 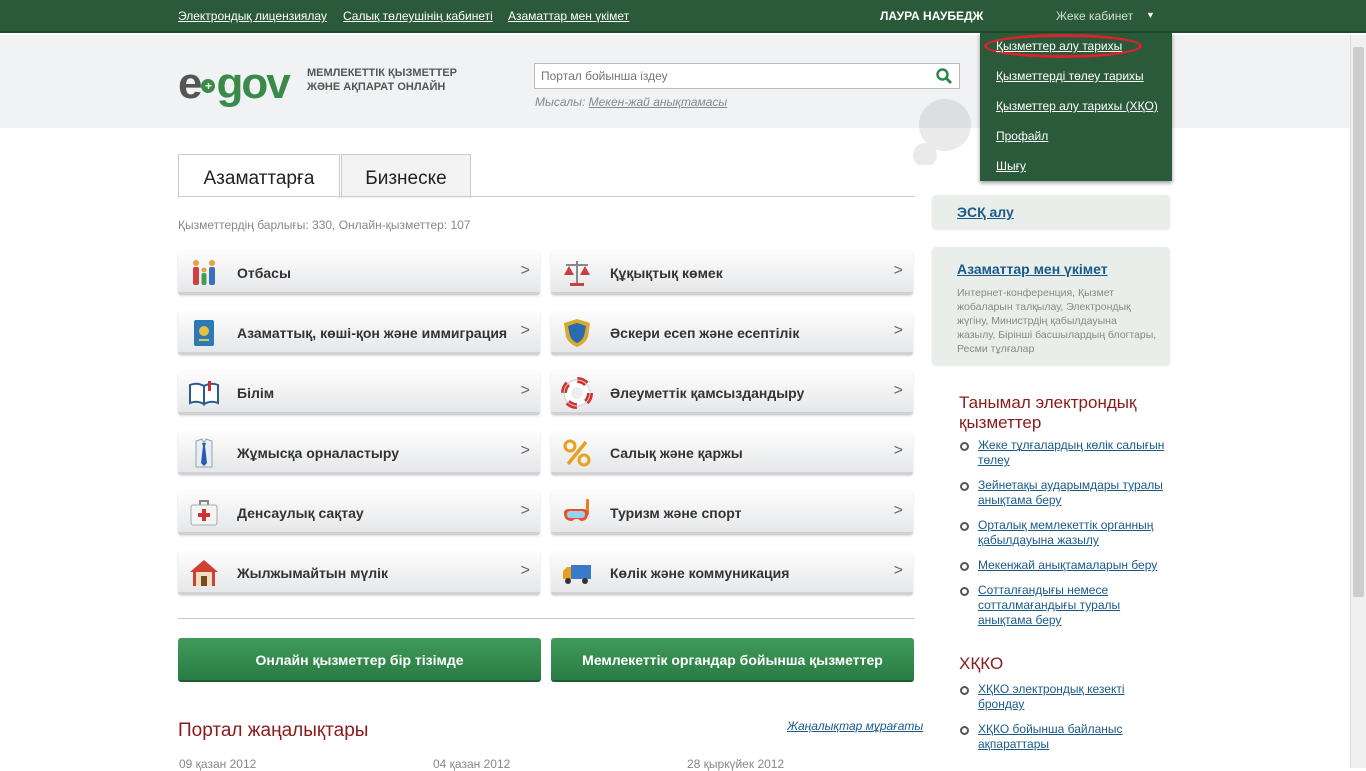 I want to click on category-employment: Жұмысқа орналастыру >, so click(x=359, y=453).